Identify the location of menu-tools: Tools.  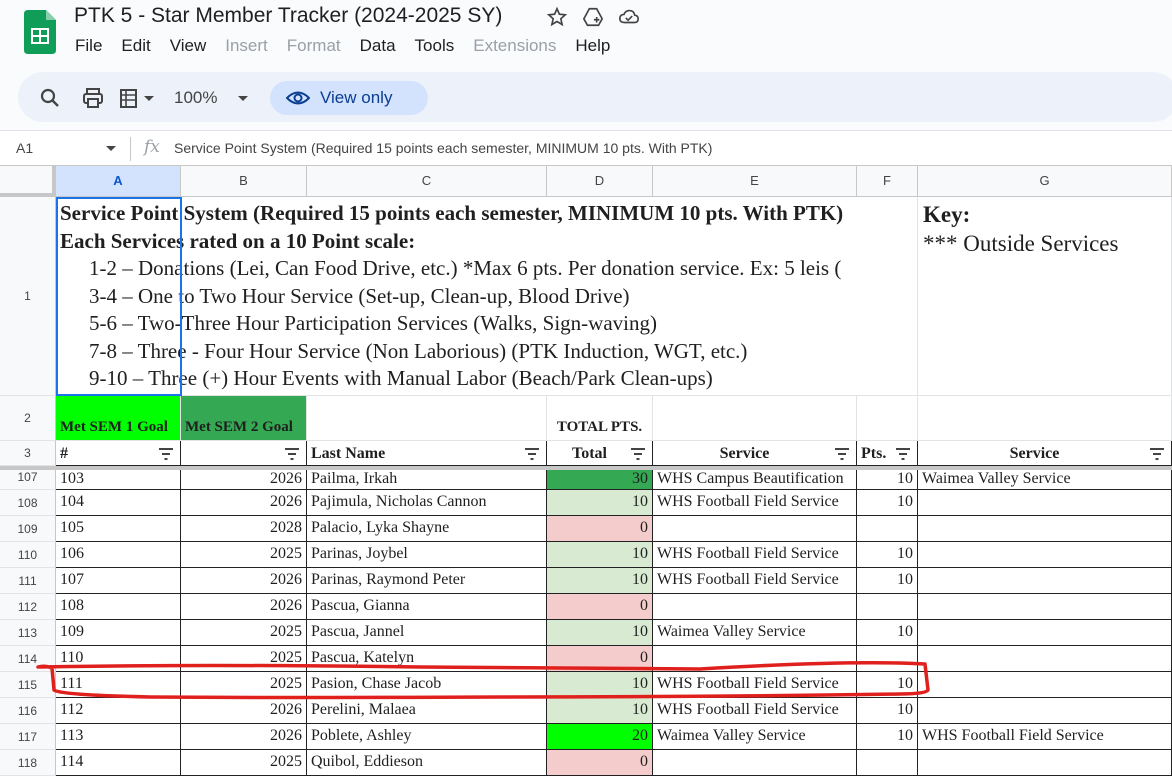
(435, 46).